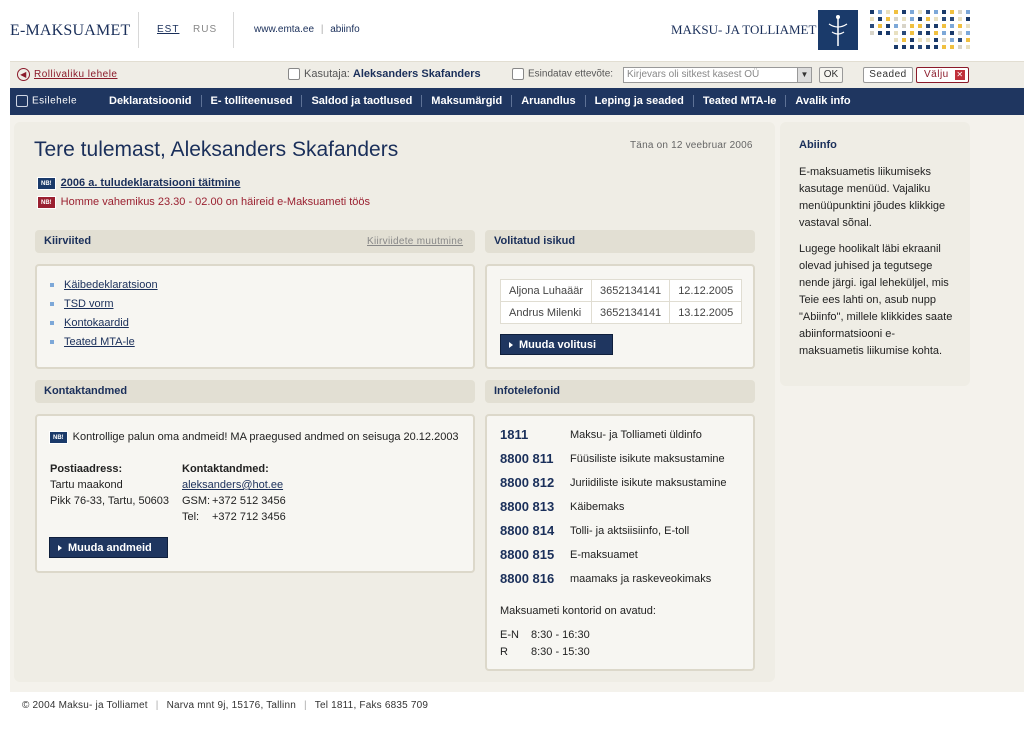  I want to click on settings-button: Seaded, so click(888, 75).